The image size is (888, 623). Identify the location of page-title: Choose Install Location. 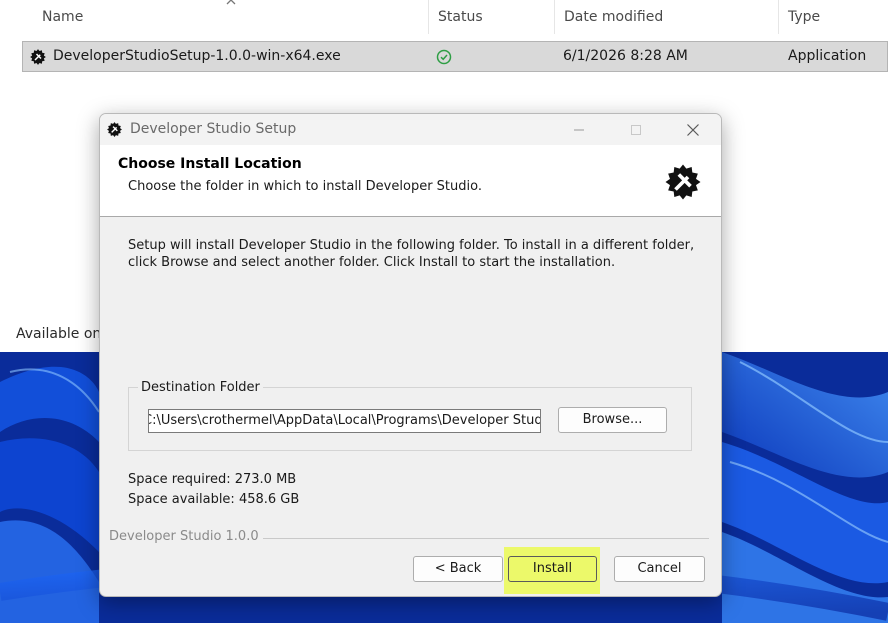
(210, 164).